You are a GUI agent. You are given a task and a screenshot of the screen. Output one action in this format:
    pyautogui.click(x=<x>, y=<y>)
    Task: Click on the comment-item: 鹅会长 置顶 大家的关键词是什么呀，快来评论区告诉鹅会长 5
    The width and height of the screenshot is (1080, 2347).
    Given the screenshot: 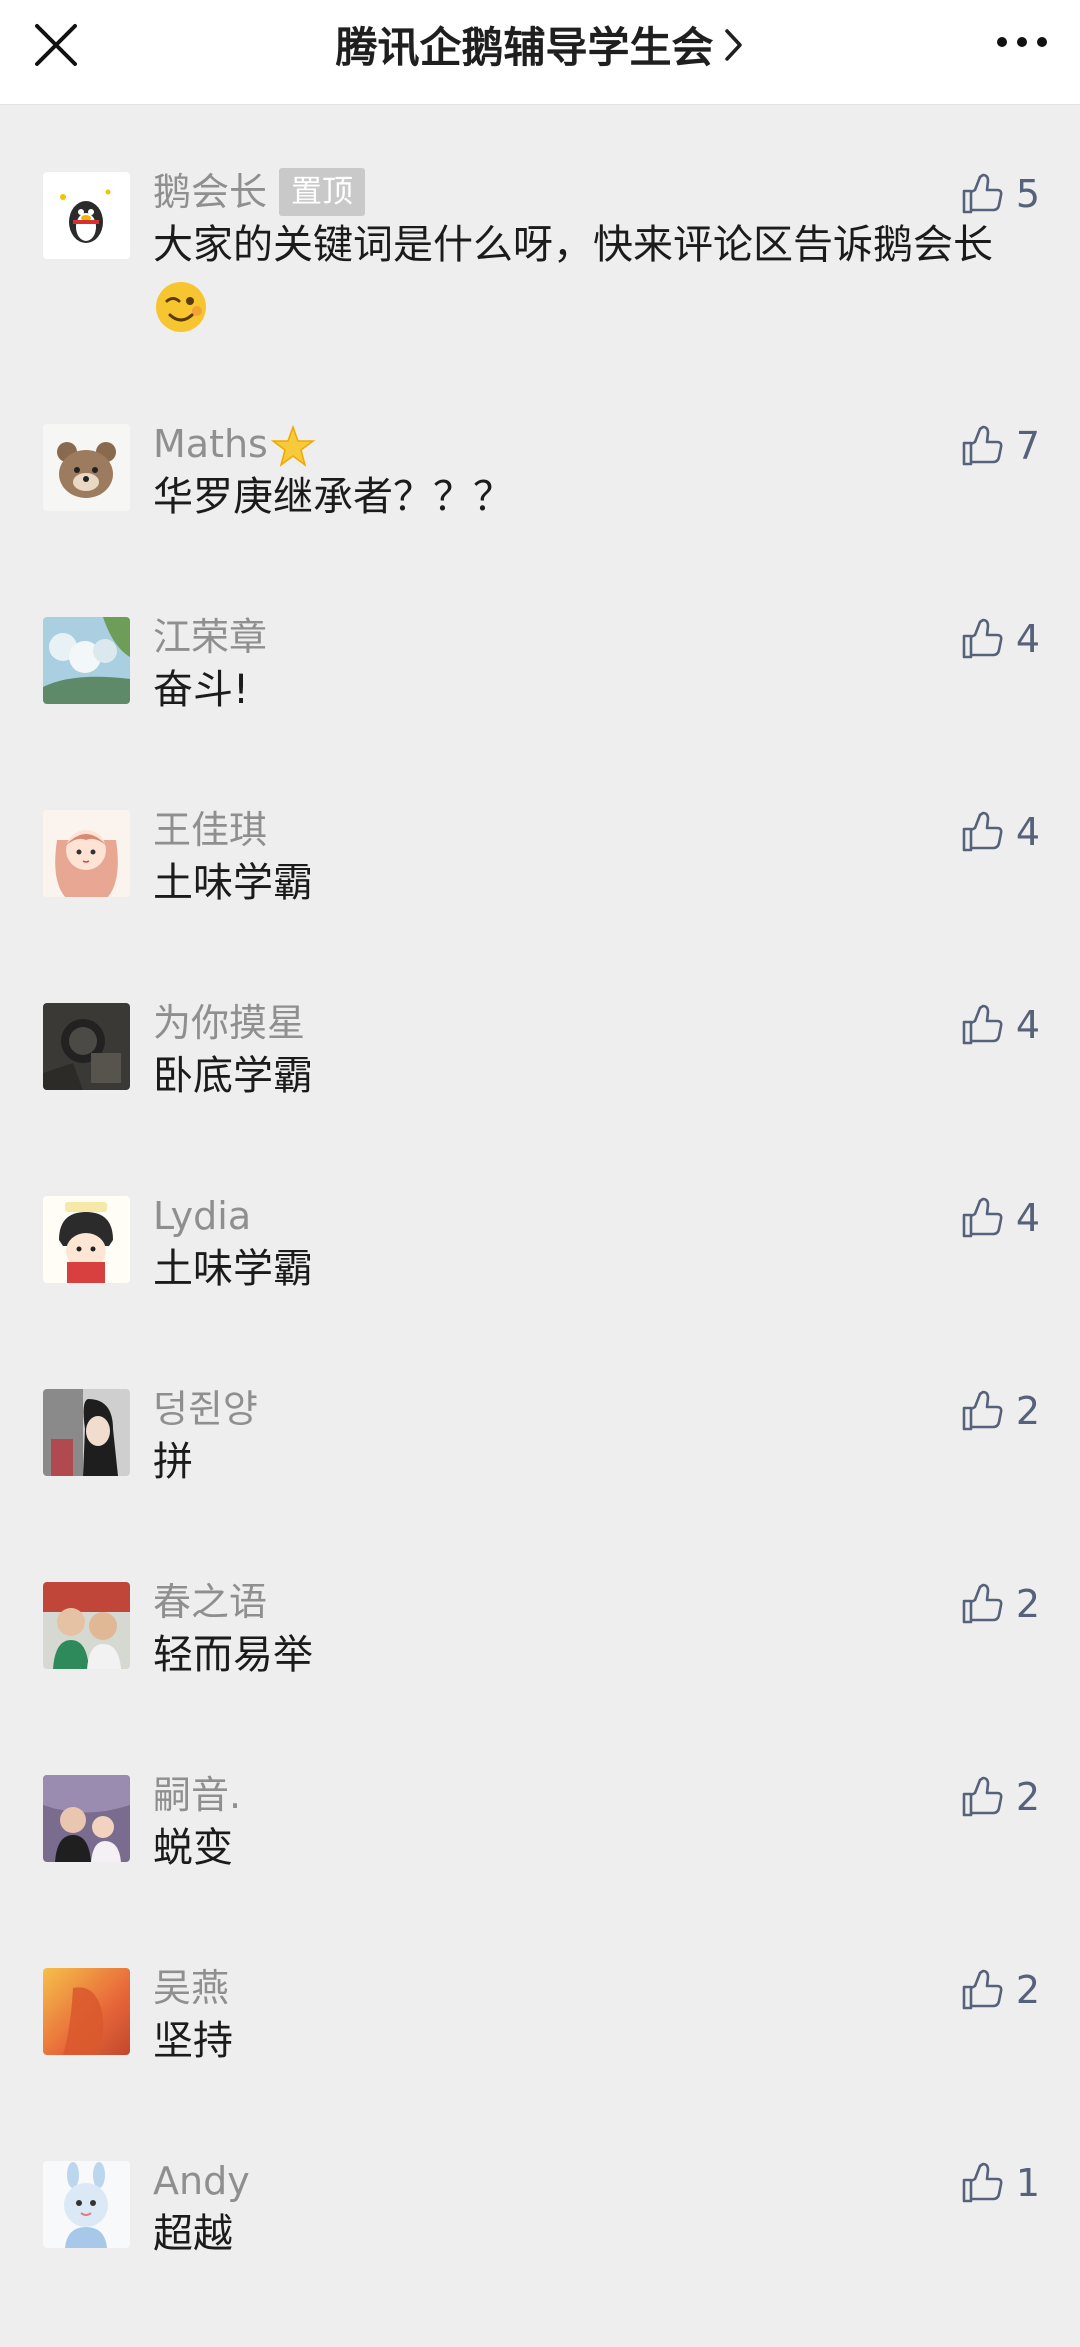 What is the action you would take?
    pyautogui.click(x=540, y=263)
    